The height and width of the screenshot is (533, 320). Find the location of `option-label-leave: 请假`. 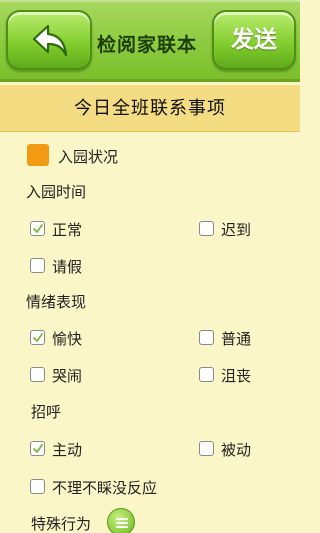

option-label-leave: 请假 is located at coordinates (67, 267).